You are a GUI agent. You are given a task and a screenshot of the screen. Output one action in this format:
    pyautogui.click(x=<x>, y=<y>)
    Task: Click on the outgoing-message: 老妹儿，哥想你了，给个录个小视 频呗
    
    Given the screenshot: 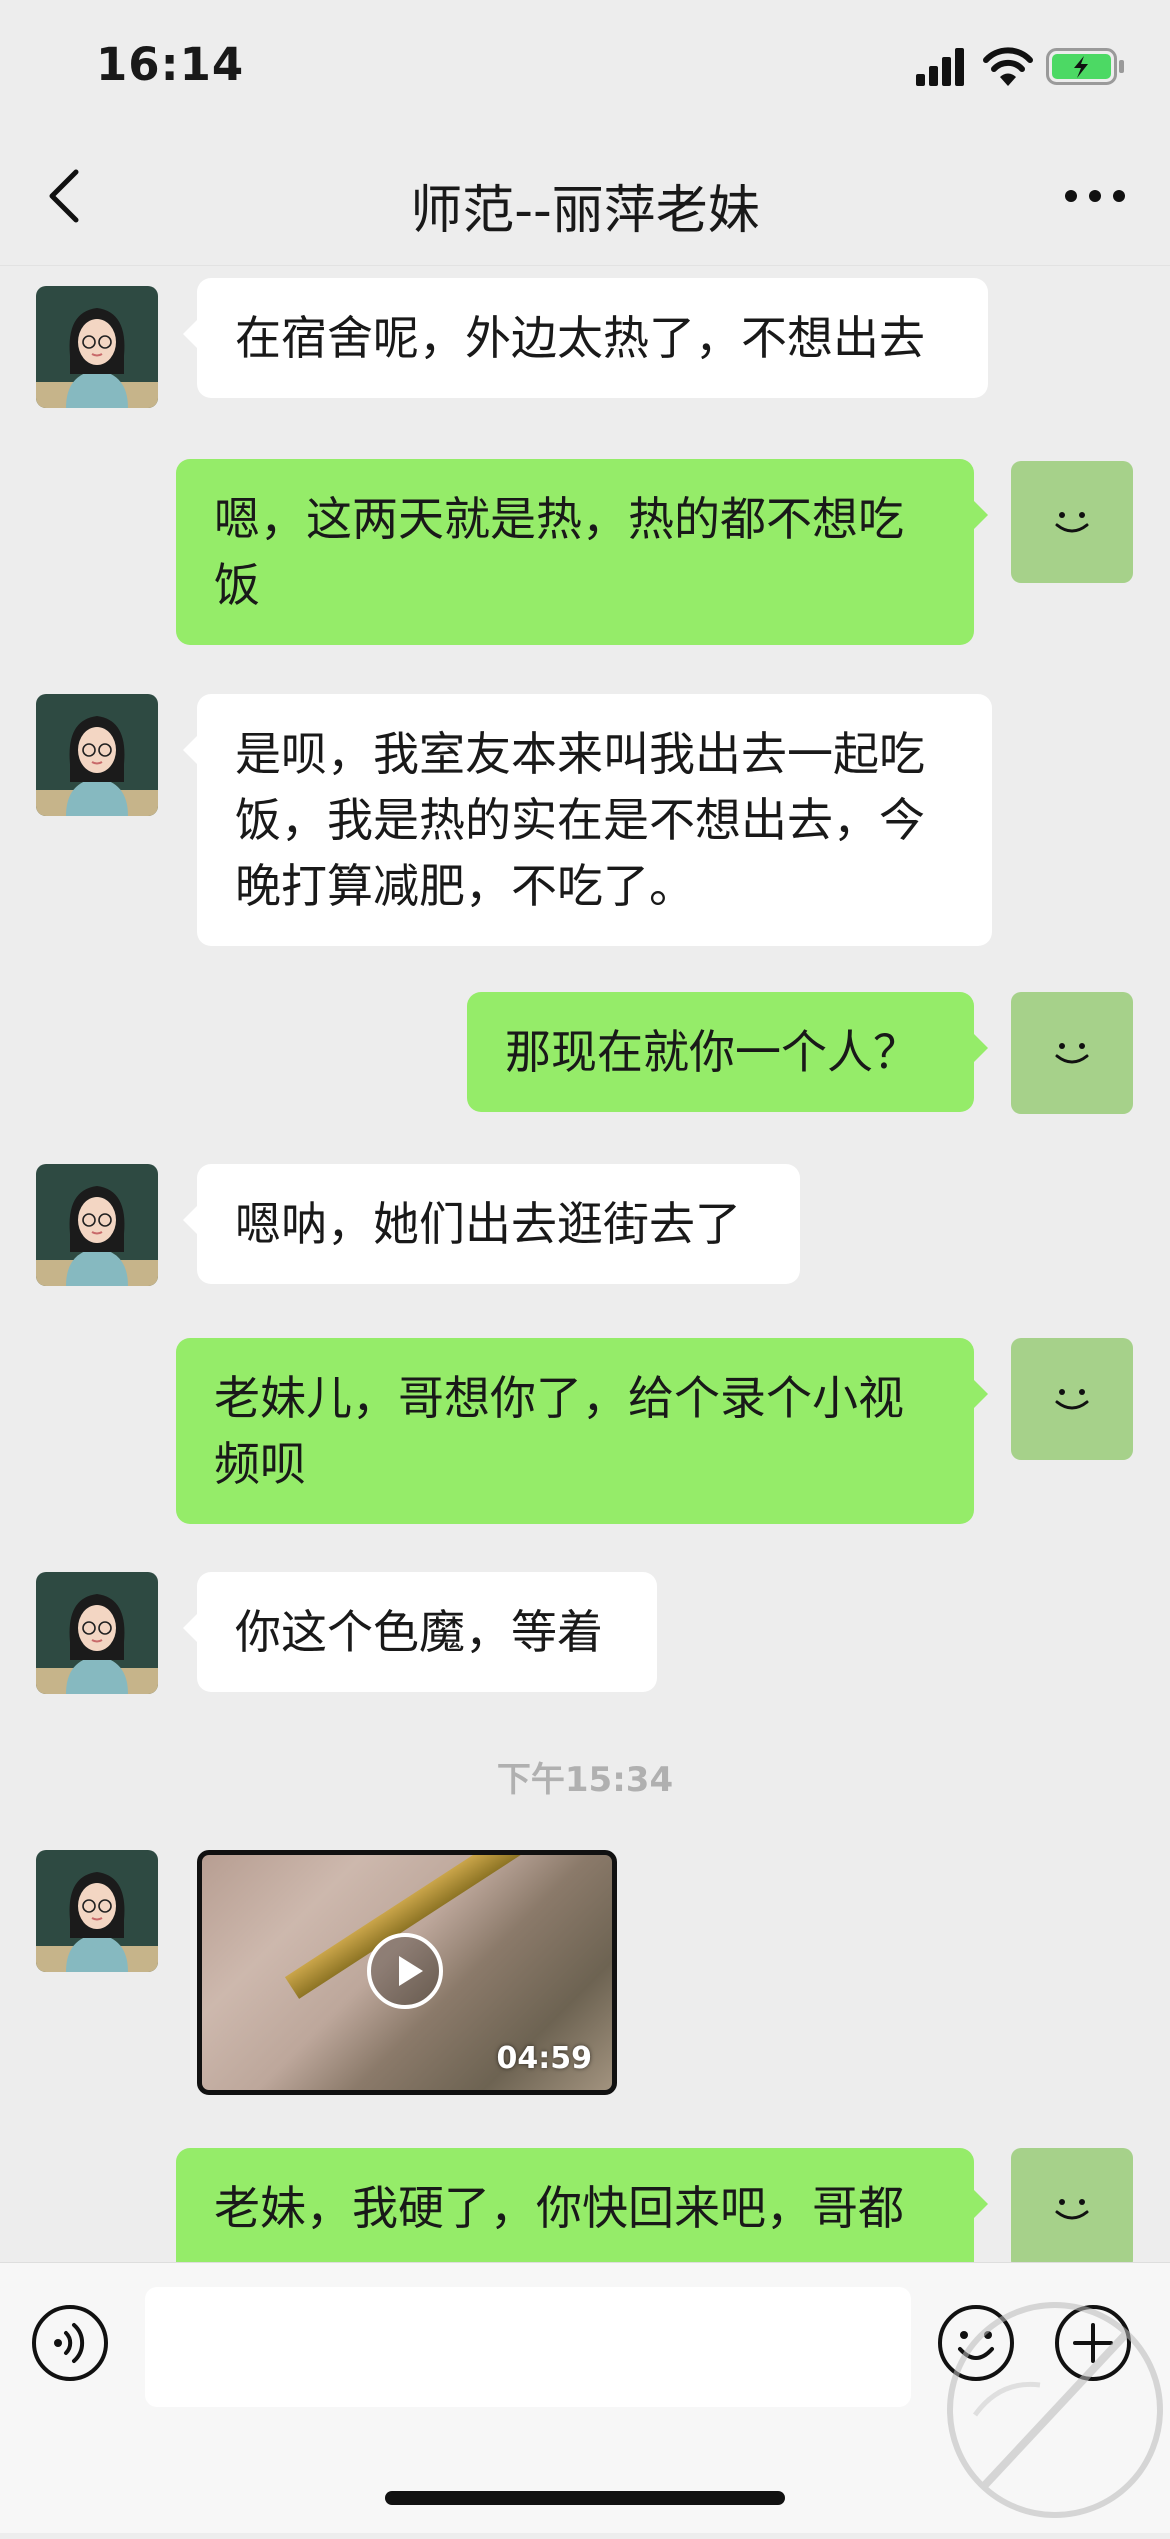 What is the action you would take?
    pyautogui.click(x=582, y=1431)
    